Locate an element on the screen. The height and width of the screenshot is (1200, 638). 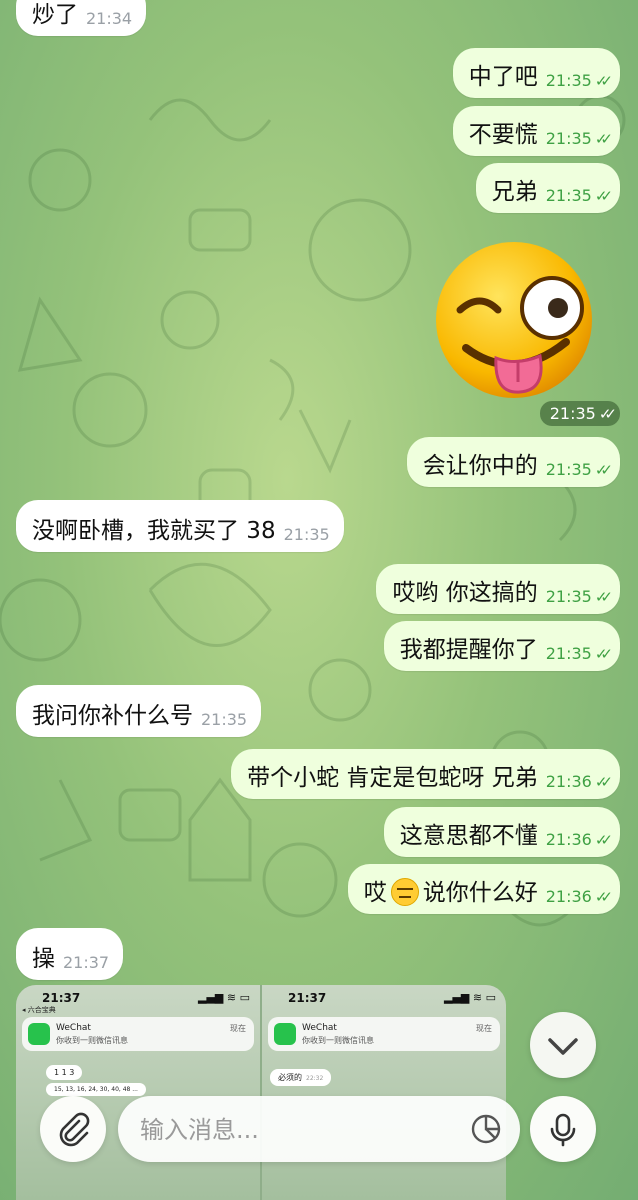
incoming-message: 没啊卧槽，我就买了 38 21:35 is located at coordinates (180, 526).